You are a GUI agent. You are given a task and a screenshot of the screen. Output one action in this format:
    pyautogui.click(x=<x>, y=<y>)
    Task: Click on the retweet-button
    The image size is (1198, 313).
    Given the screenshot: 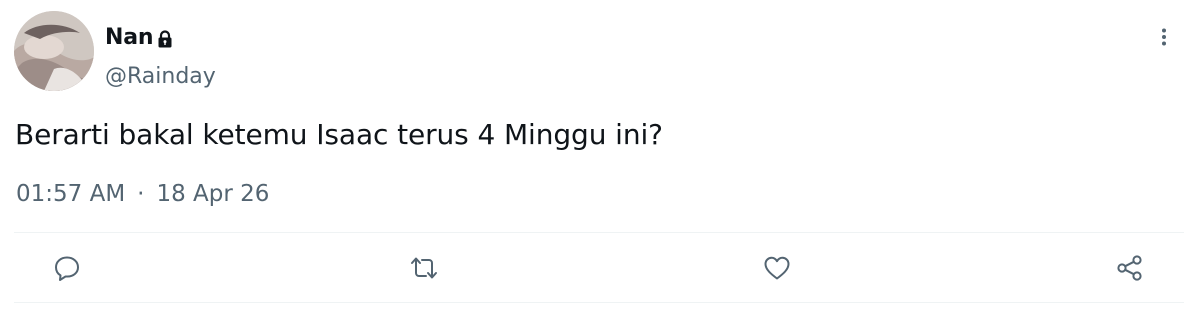 What is the action you would take?
    pyautogui.click(x=424, y=268)
    